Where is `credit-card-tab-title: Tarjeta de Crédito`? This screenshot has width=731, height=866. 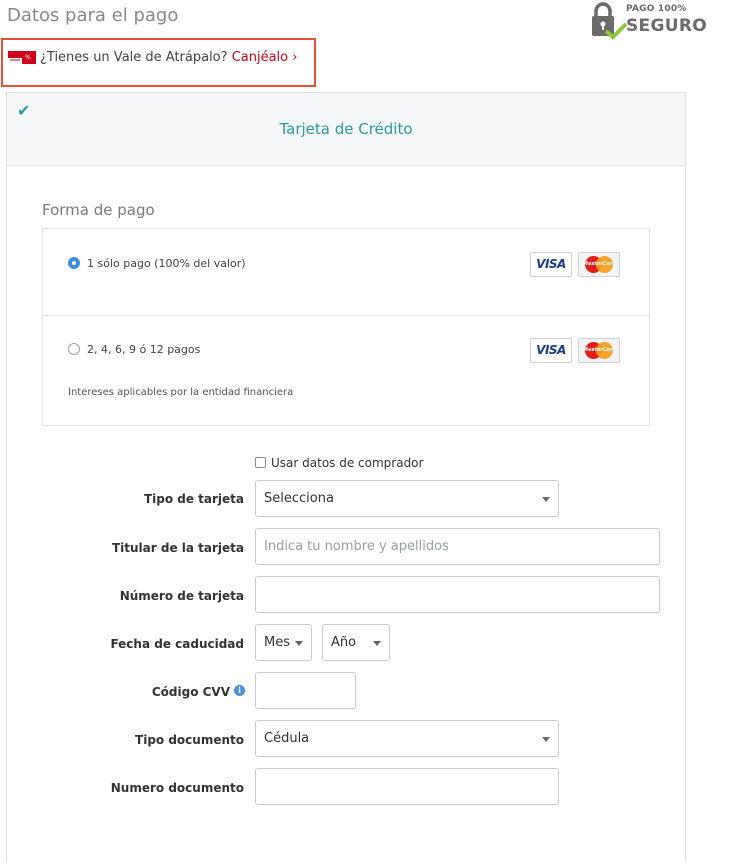
credit-card-tab-title: Tarjeta de Crédito is located at coordinates (346, 129).